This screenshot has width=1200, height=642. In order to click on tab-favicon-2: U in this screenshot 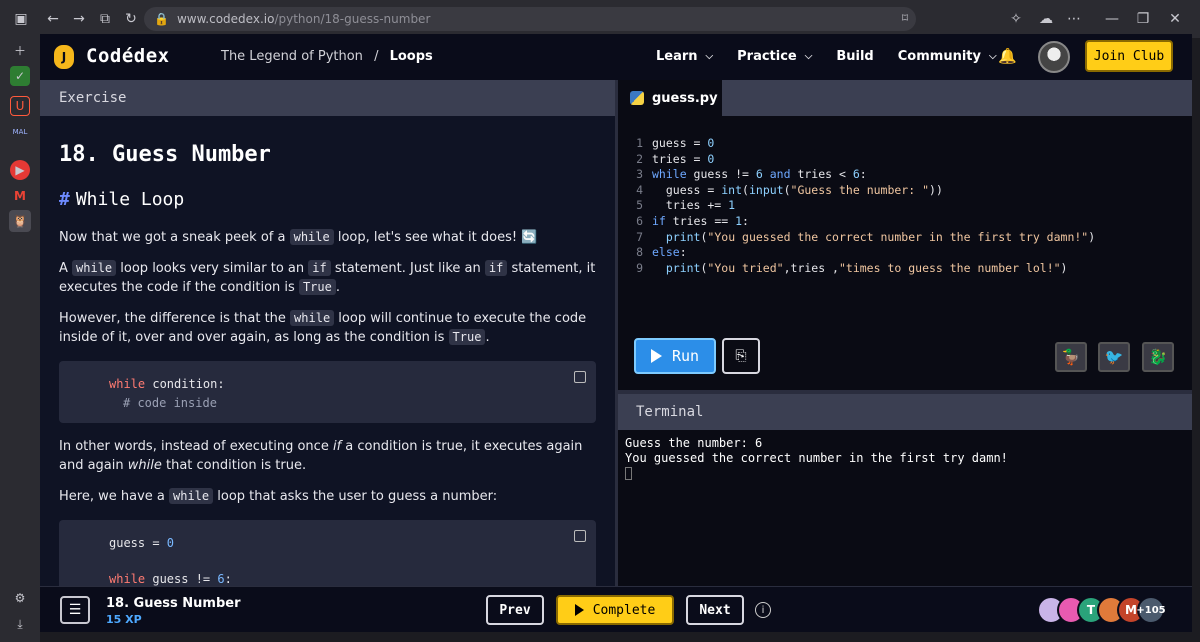, I will do `click(20, 106)`.